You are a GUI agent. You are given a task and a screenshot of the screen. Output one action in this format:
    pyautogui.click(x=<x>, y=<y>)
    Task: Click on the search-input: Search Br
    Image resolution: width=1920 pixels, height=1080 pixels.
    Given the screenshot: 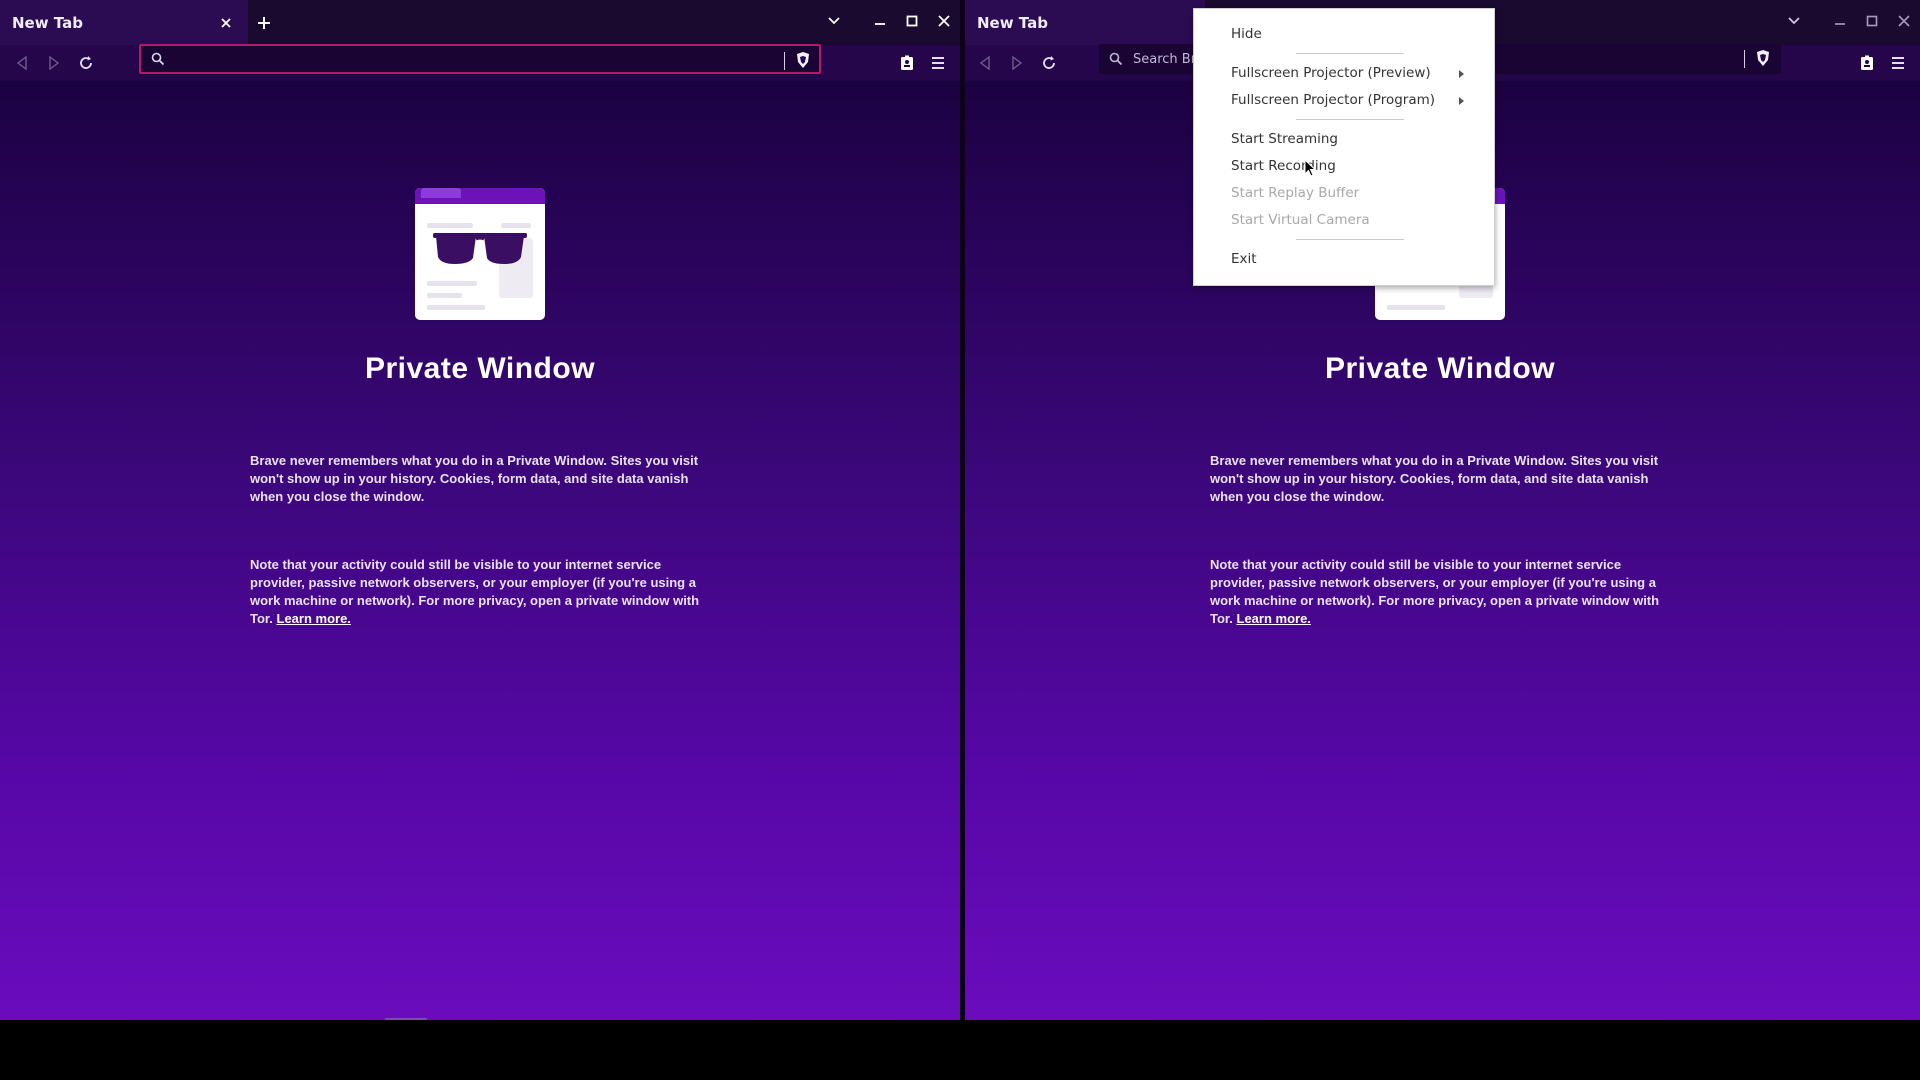 What is the action you would take?
    pyautogui.click(x=1164, y=59)
    